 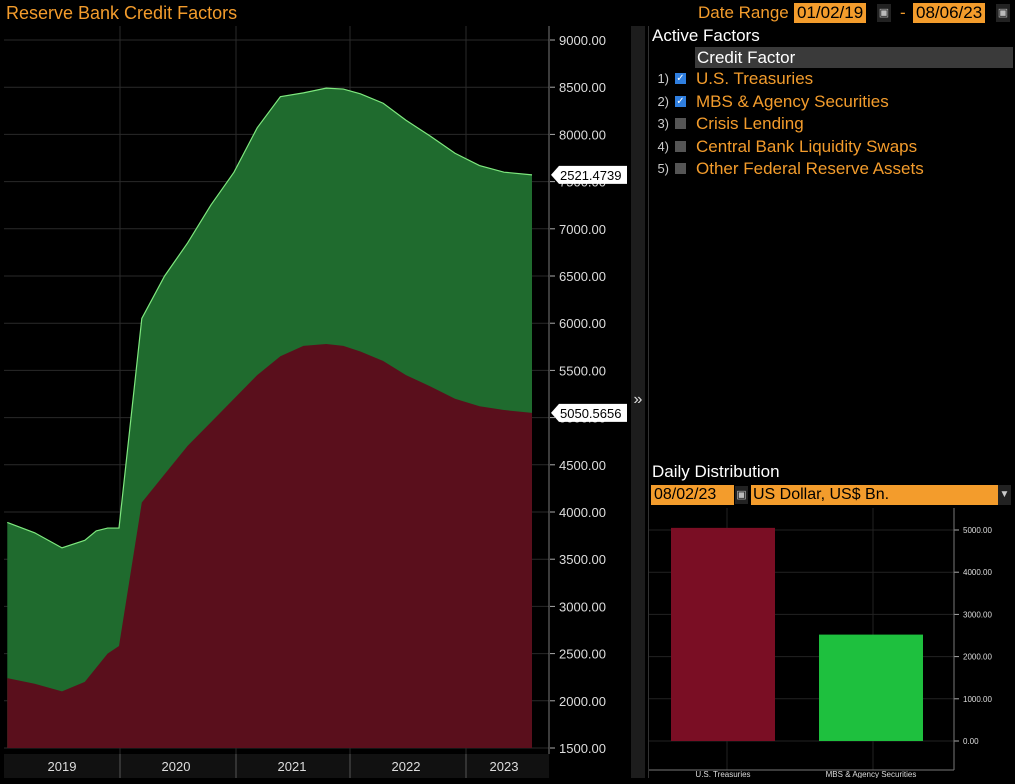 What do you see at coordinates (977, 699) in the screenshot?
I see `bar-y-tick-label: 1000.00` at bounding box center [977, 699].